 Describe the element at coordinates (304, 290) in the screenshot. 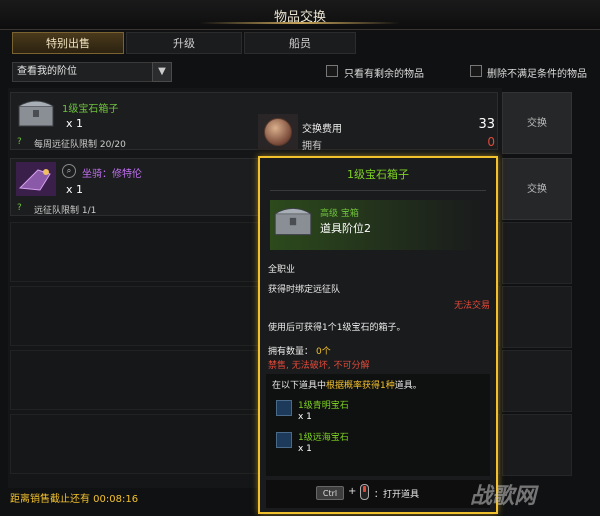

I see `bind-info: 获得时绑定远征队` at that location.